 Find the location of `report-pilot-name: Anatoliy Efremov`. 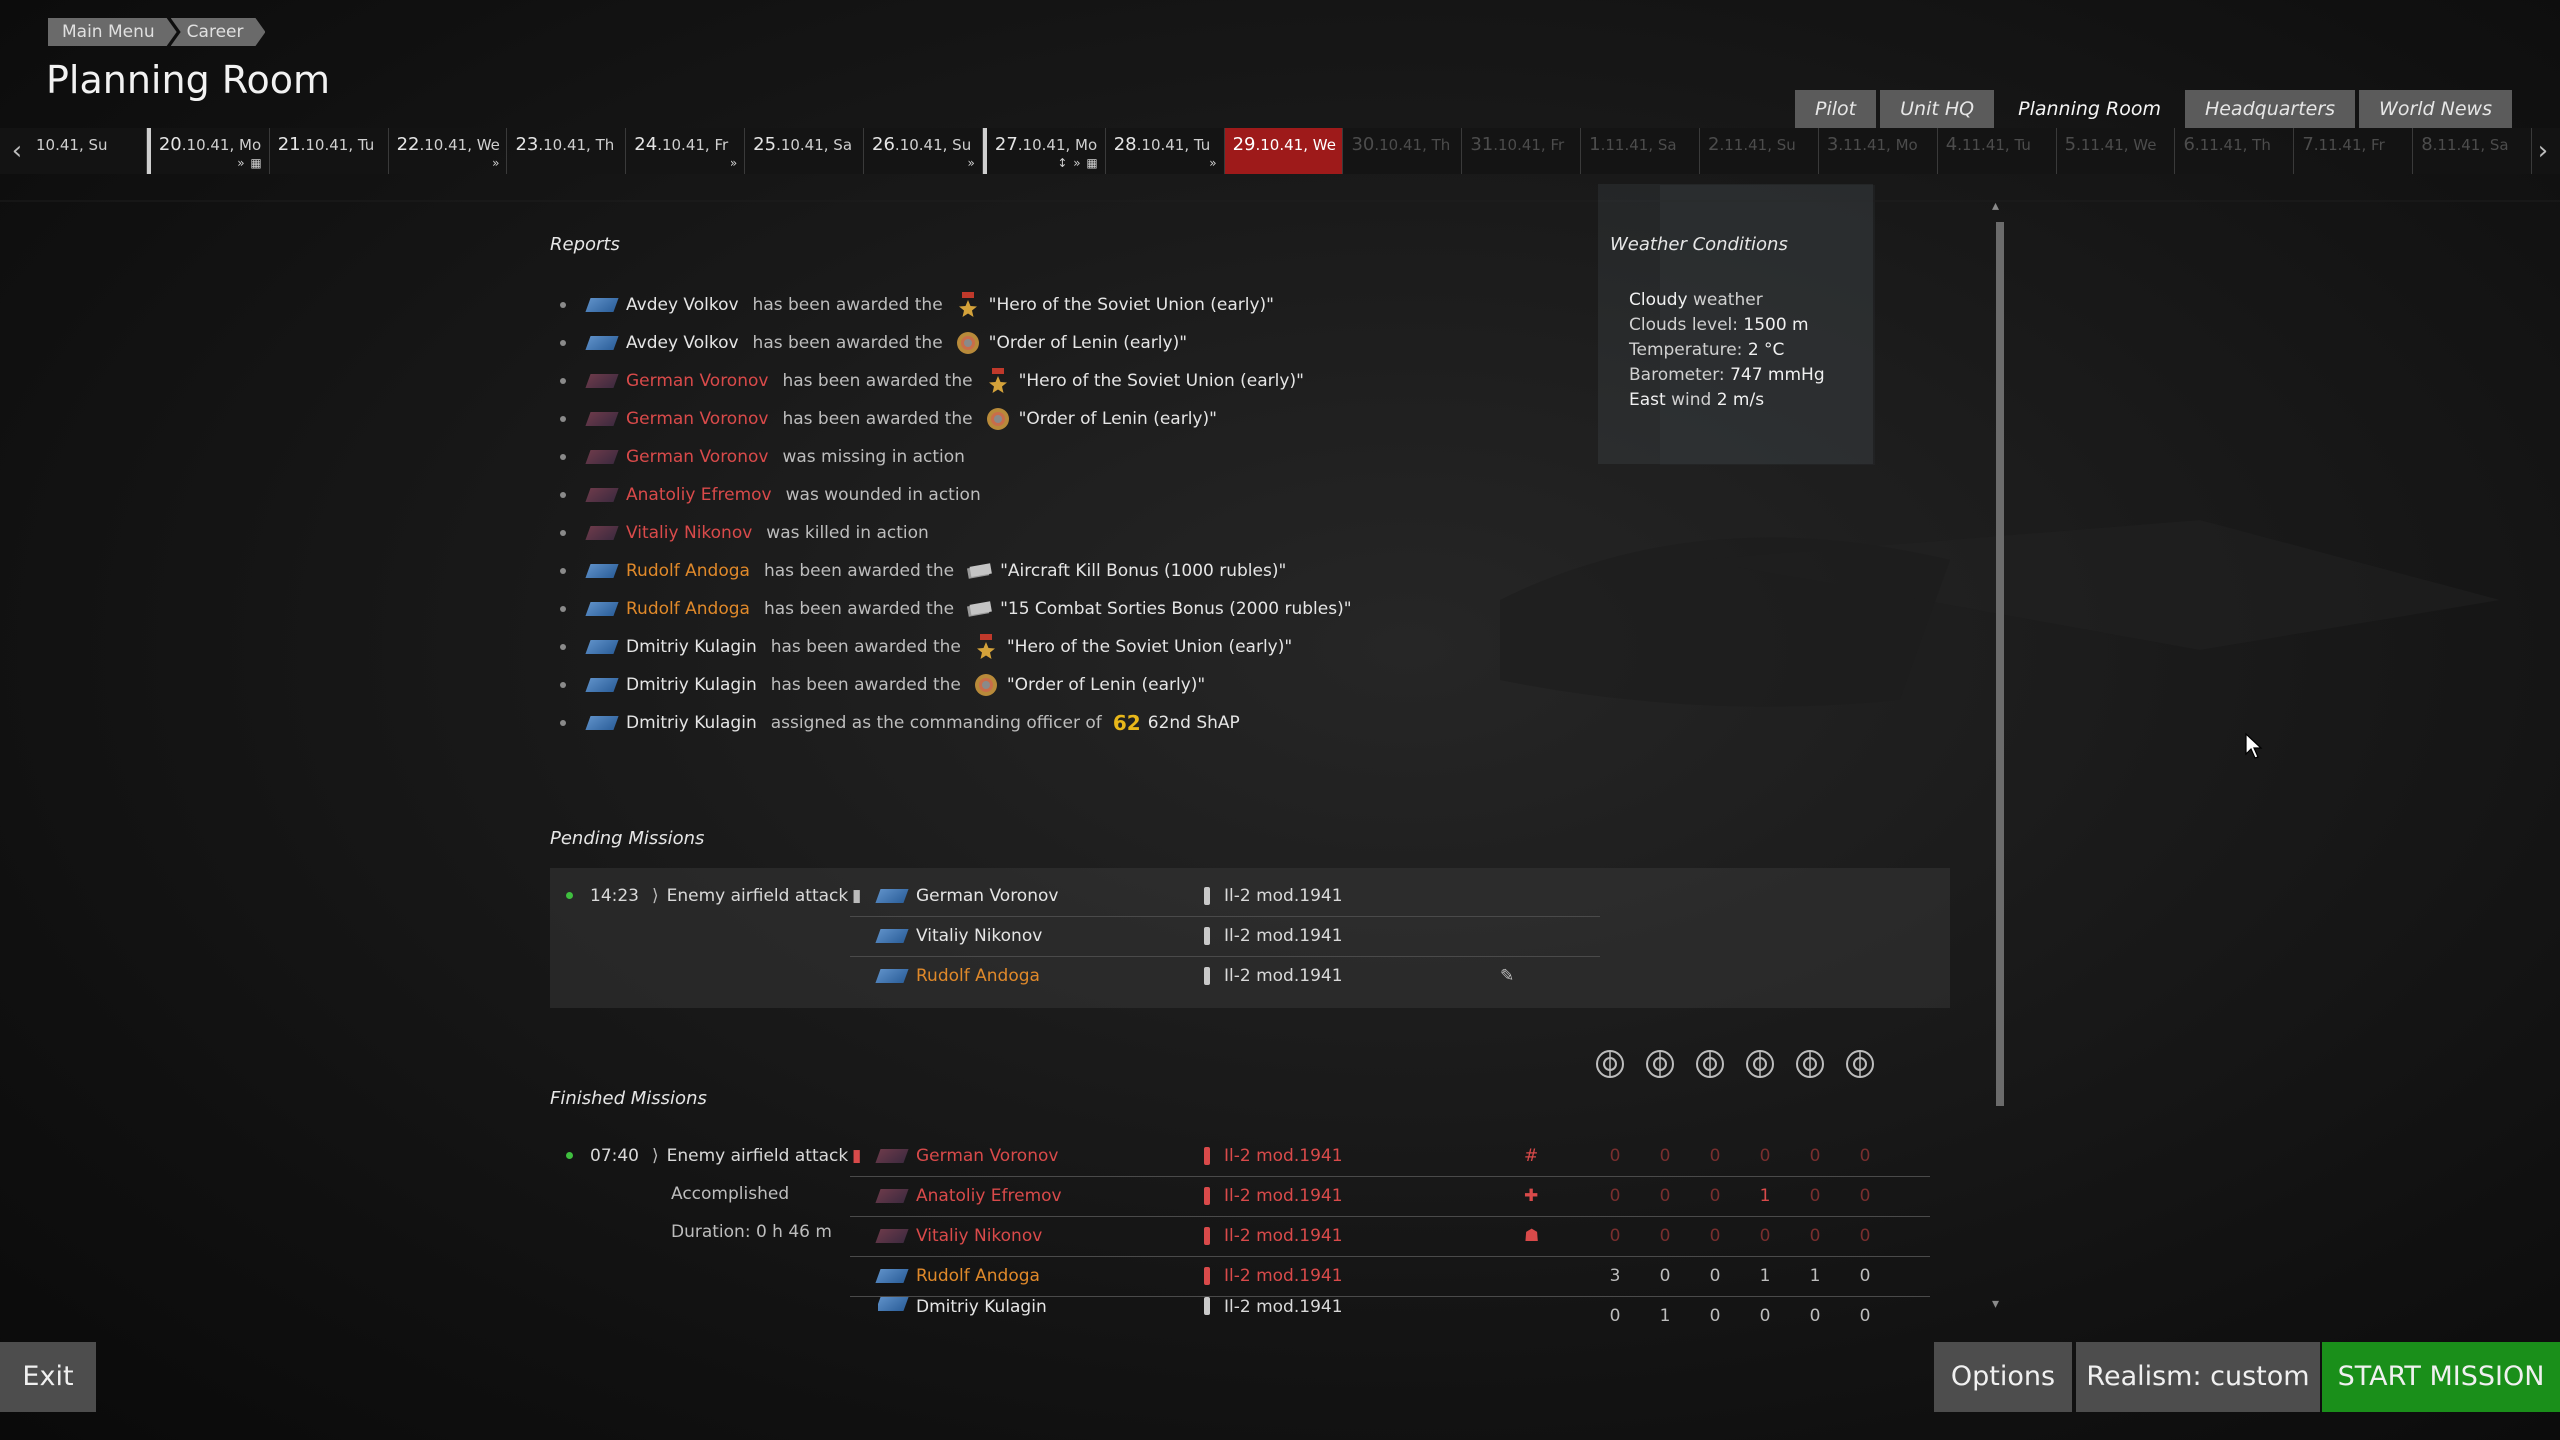

report-pilot-name: Anatoliy Efremov is located at coordinates (699, 495).